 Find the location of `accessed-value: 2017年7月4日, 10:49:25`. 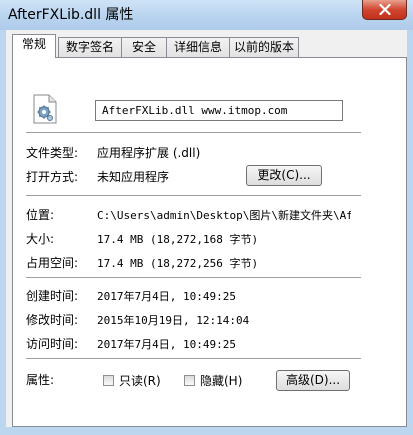

accessed-value: 2017年7月4日, 10:49:25 is located at coordinates (166, 344).